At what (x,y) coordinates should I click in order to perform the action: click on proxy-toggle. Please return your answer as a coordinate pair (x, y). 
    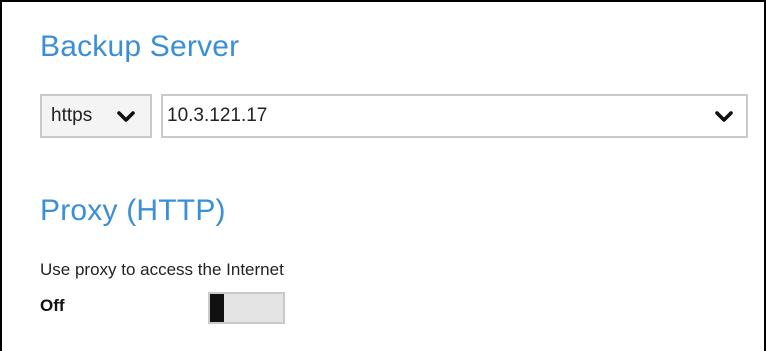
    Looking at the image, I should click on (246, 308).